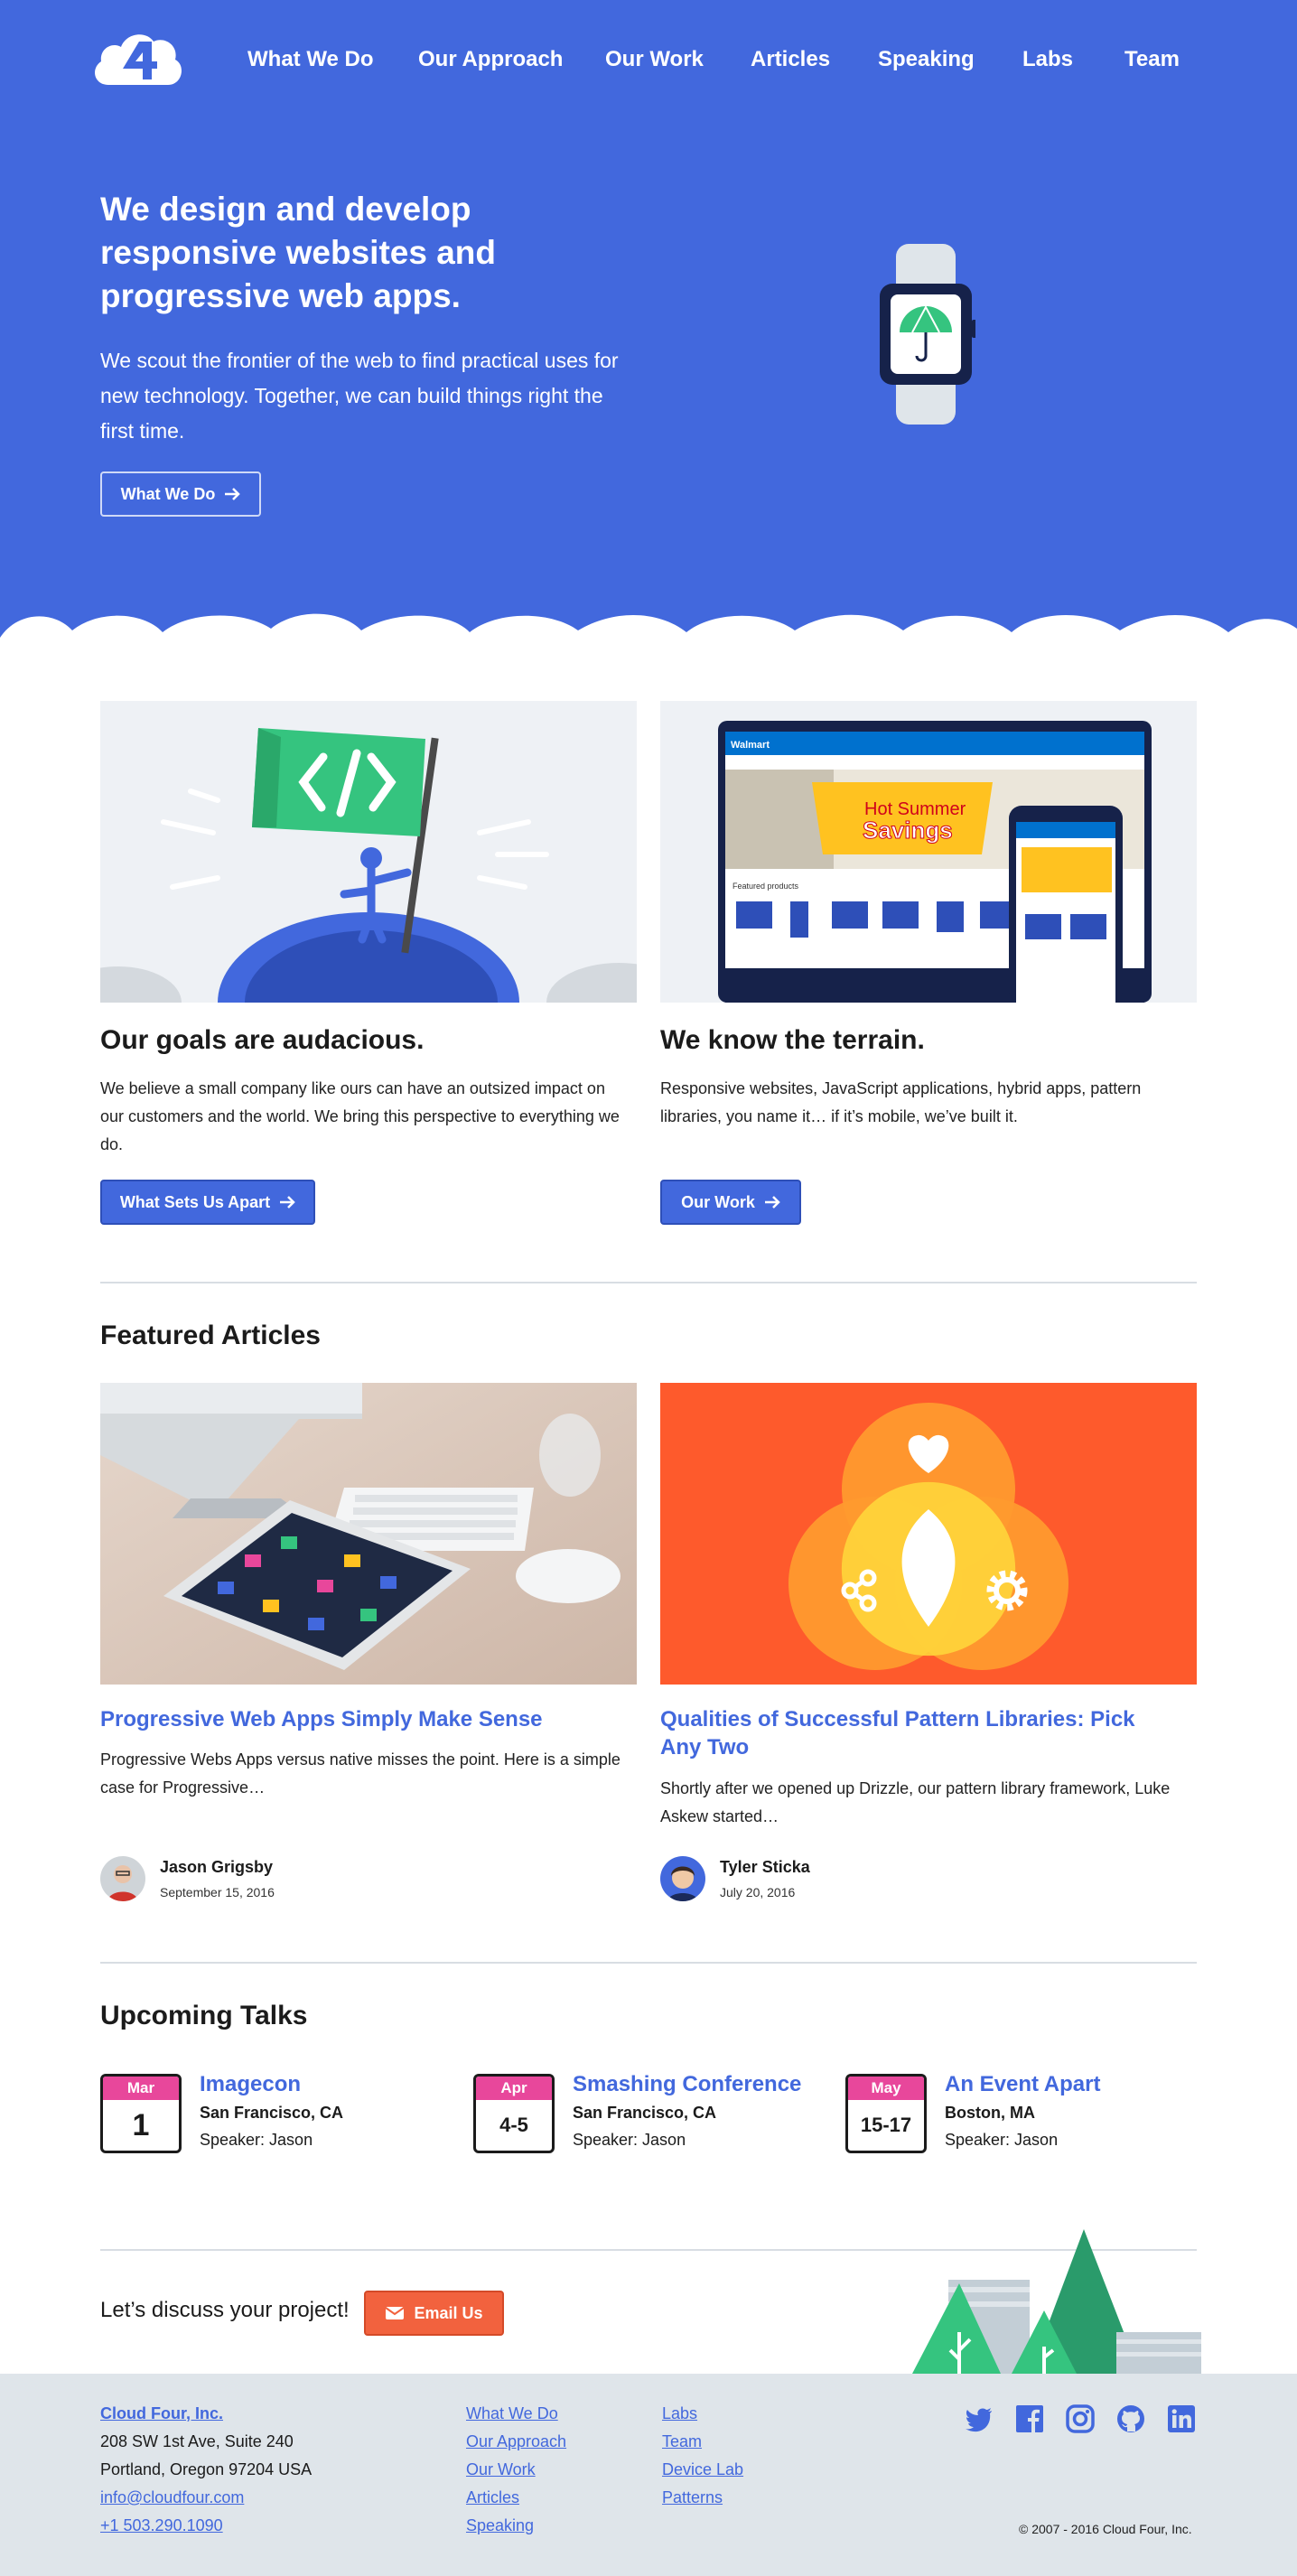 This screenshot has width=1297, height=2576. I want to click on footer-email-link: info@cloudfour.com, so click(172, 2498).